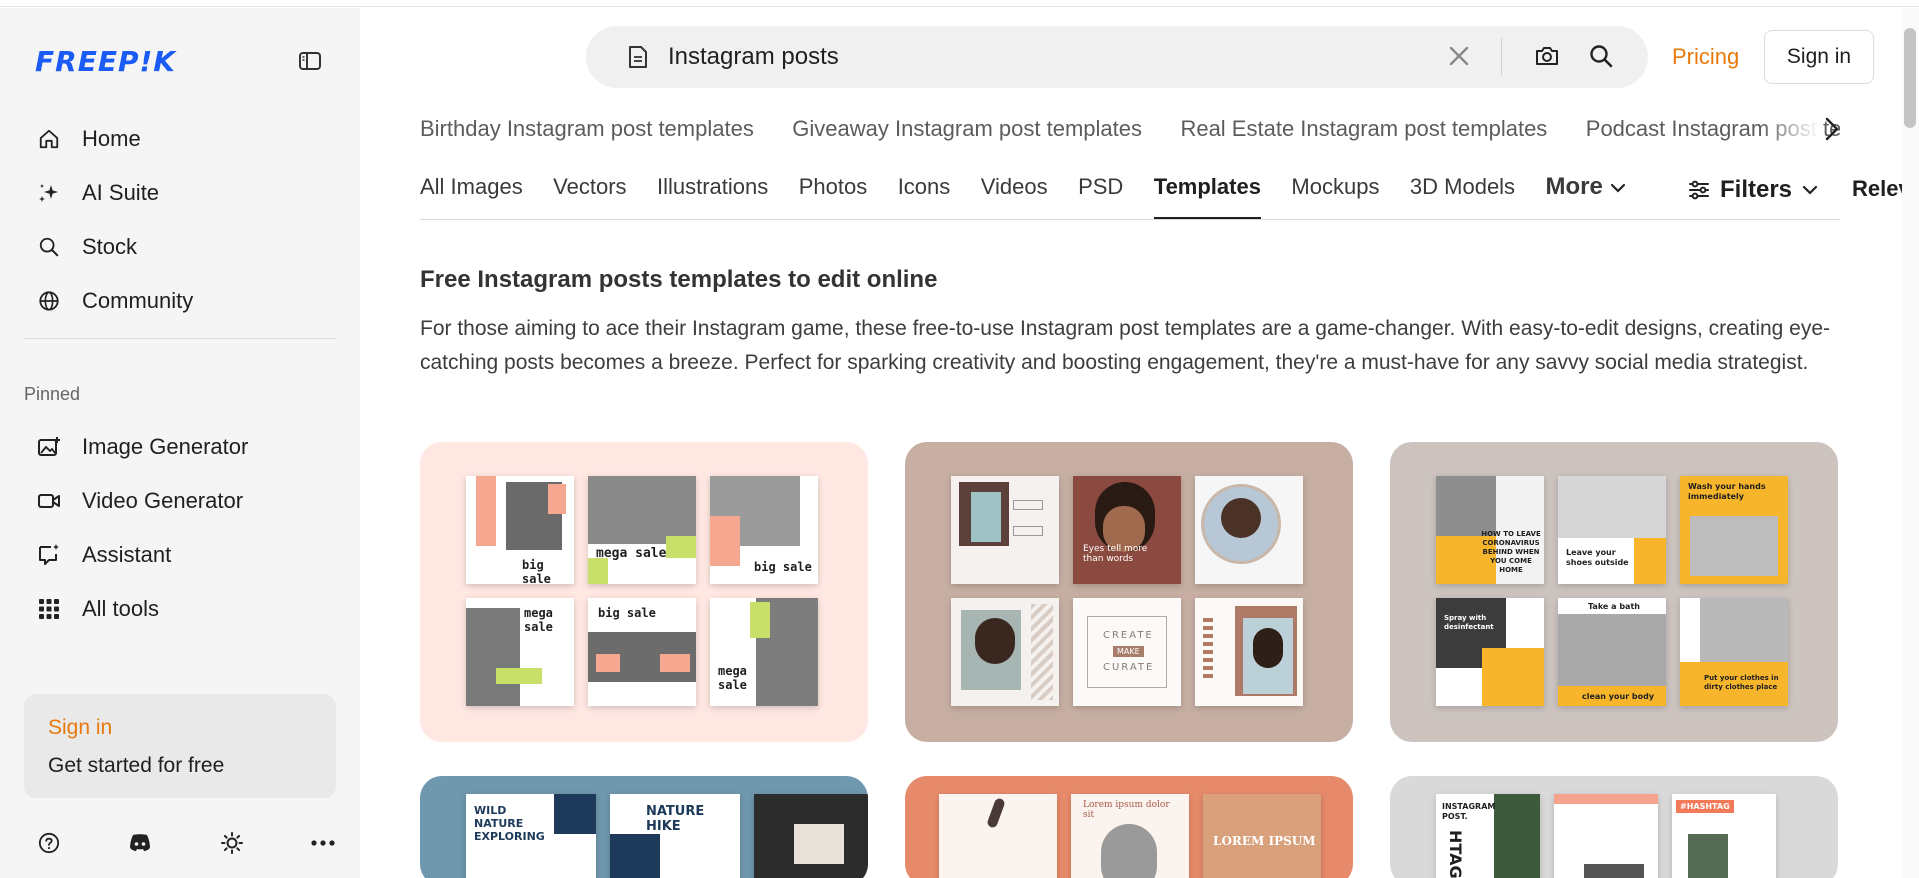  What do you see at coordinates (1459, 58) in the screenshot?
I see `close-icon` at bounding box center [1459, 58].